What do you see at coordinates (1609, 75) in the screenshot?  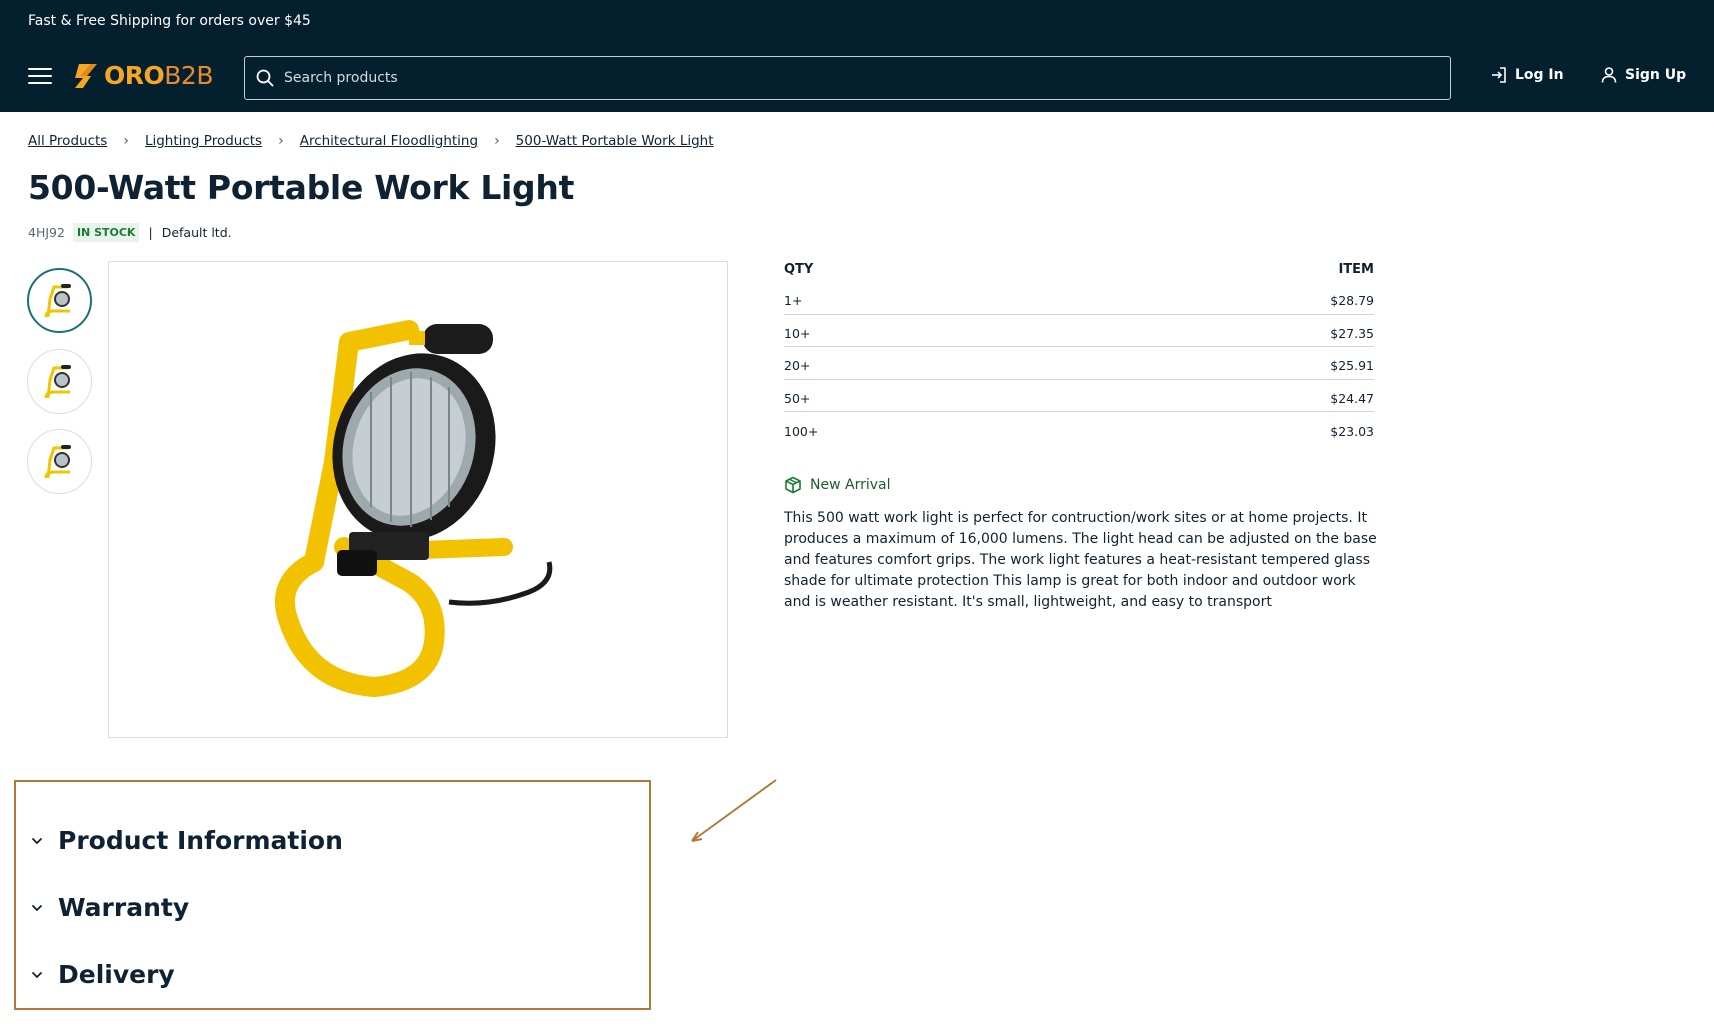 I see `user-icon` at bounding box center [1609, 75].